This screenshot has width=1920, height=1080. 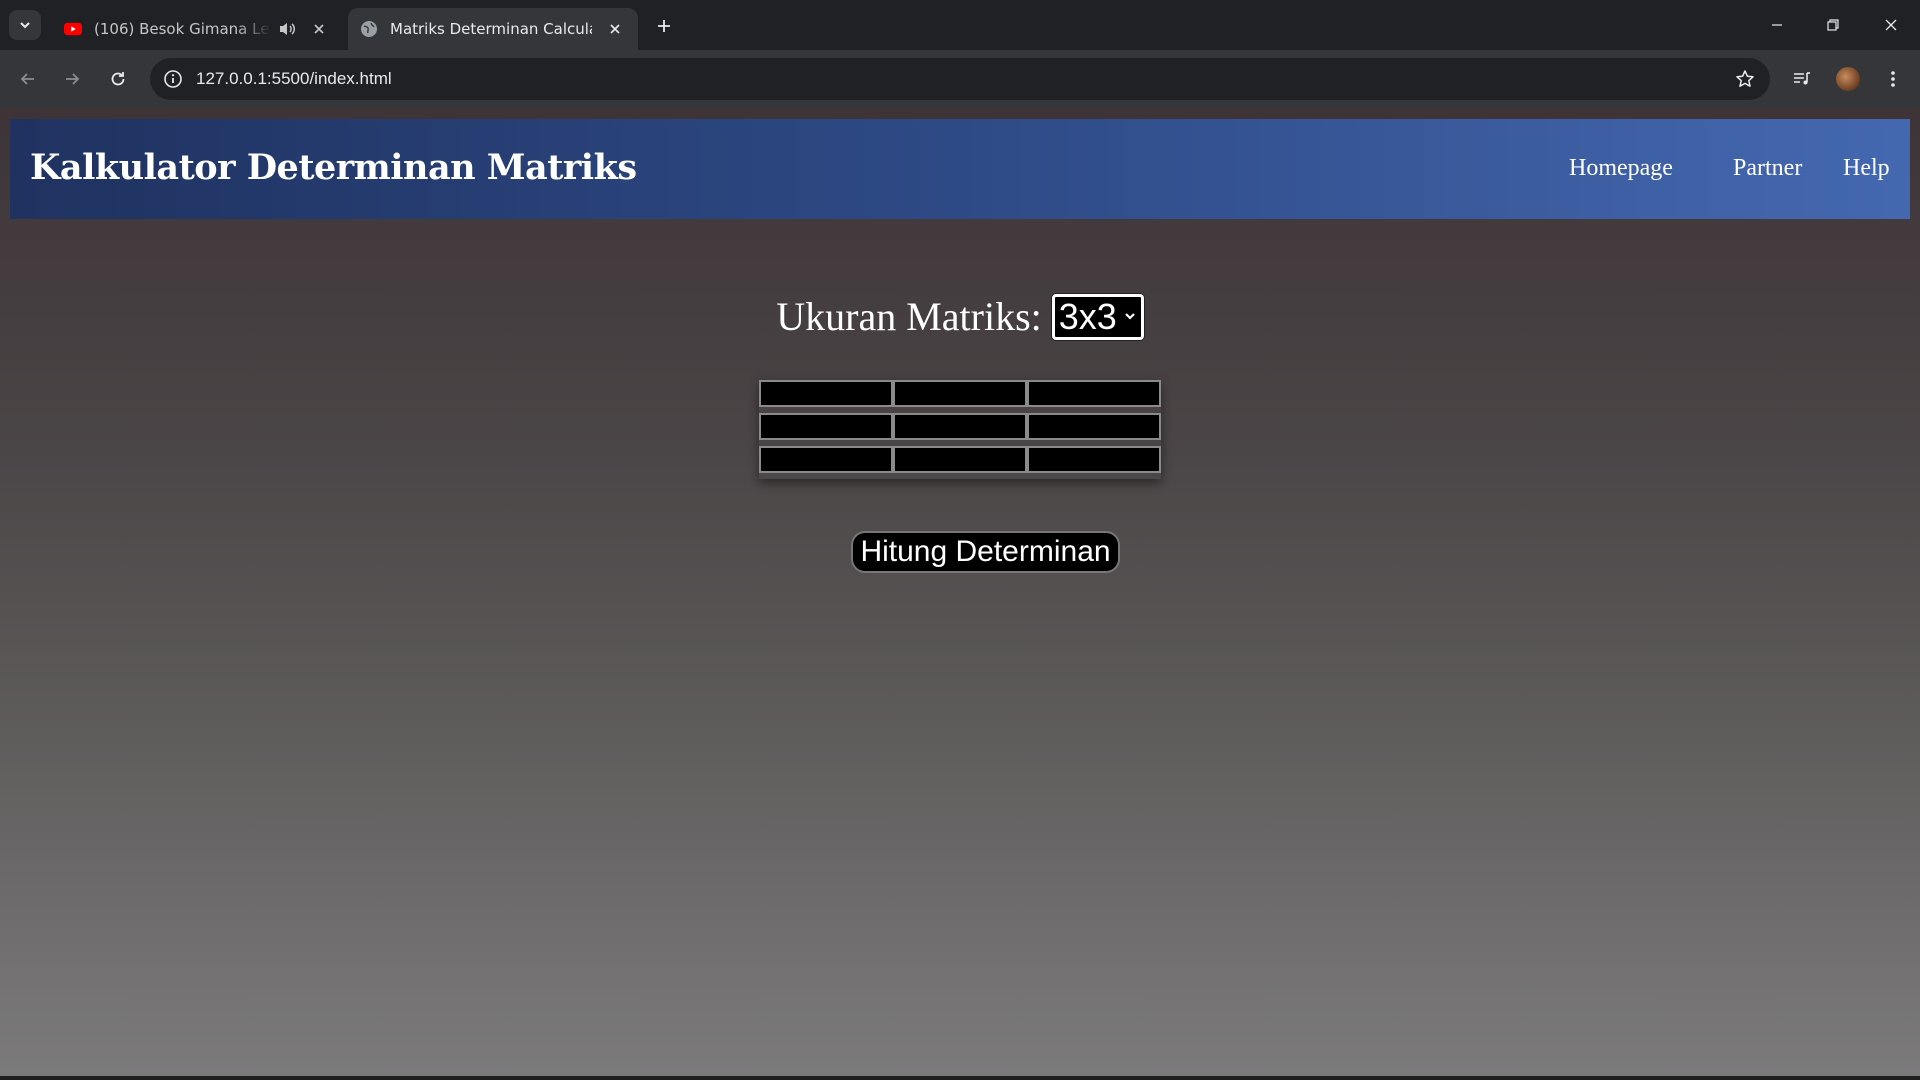 I want to click on matrix-cell-r3c2, so click(x=960, y=459).